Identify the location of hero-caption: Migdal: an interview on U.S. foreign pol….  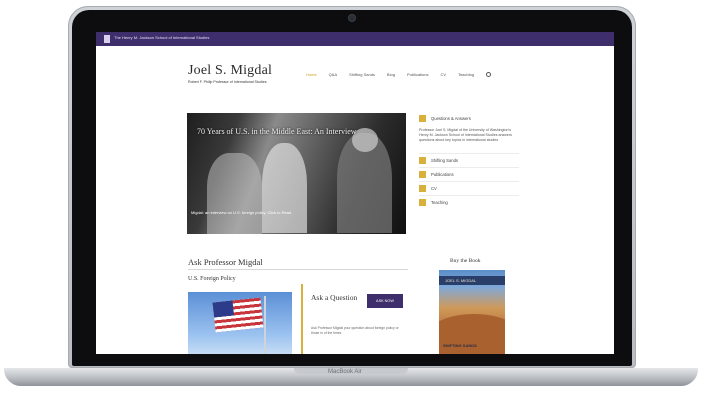
(251, 212).